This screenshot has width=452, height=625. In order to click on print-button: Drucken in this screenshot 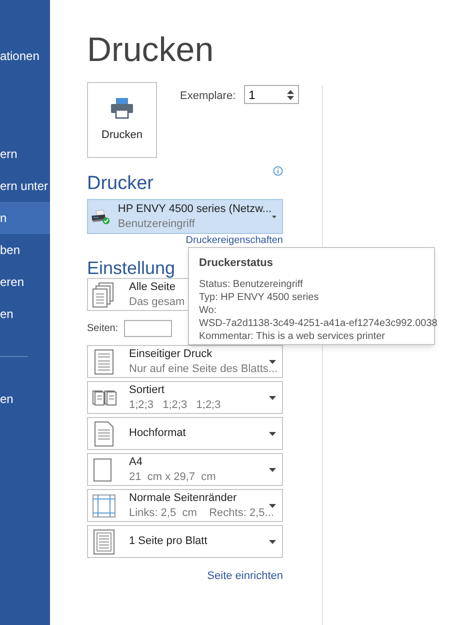, I will do `click(122, 120)`.